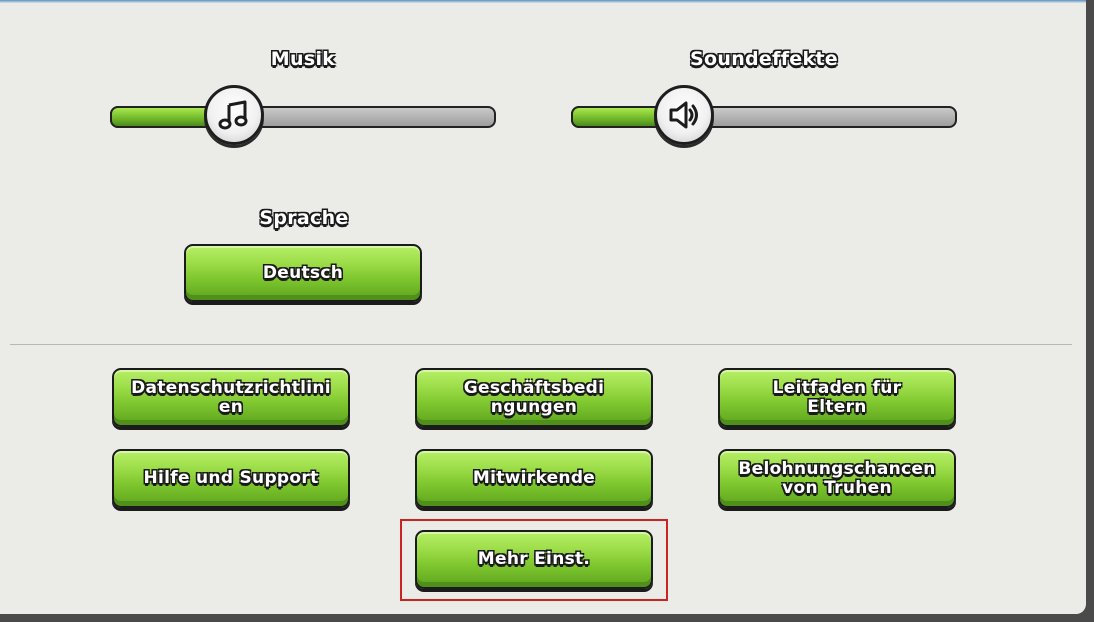  I want to click on language-button: Deutsch, so click(303, 273).